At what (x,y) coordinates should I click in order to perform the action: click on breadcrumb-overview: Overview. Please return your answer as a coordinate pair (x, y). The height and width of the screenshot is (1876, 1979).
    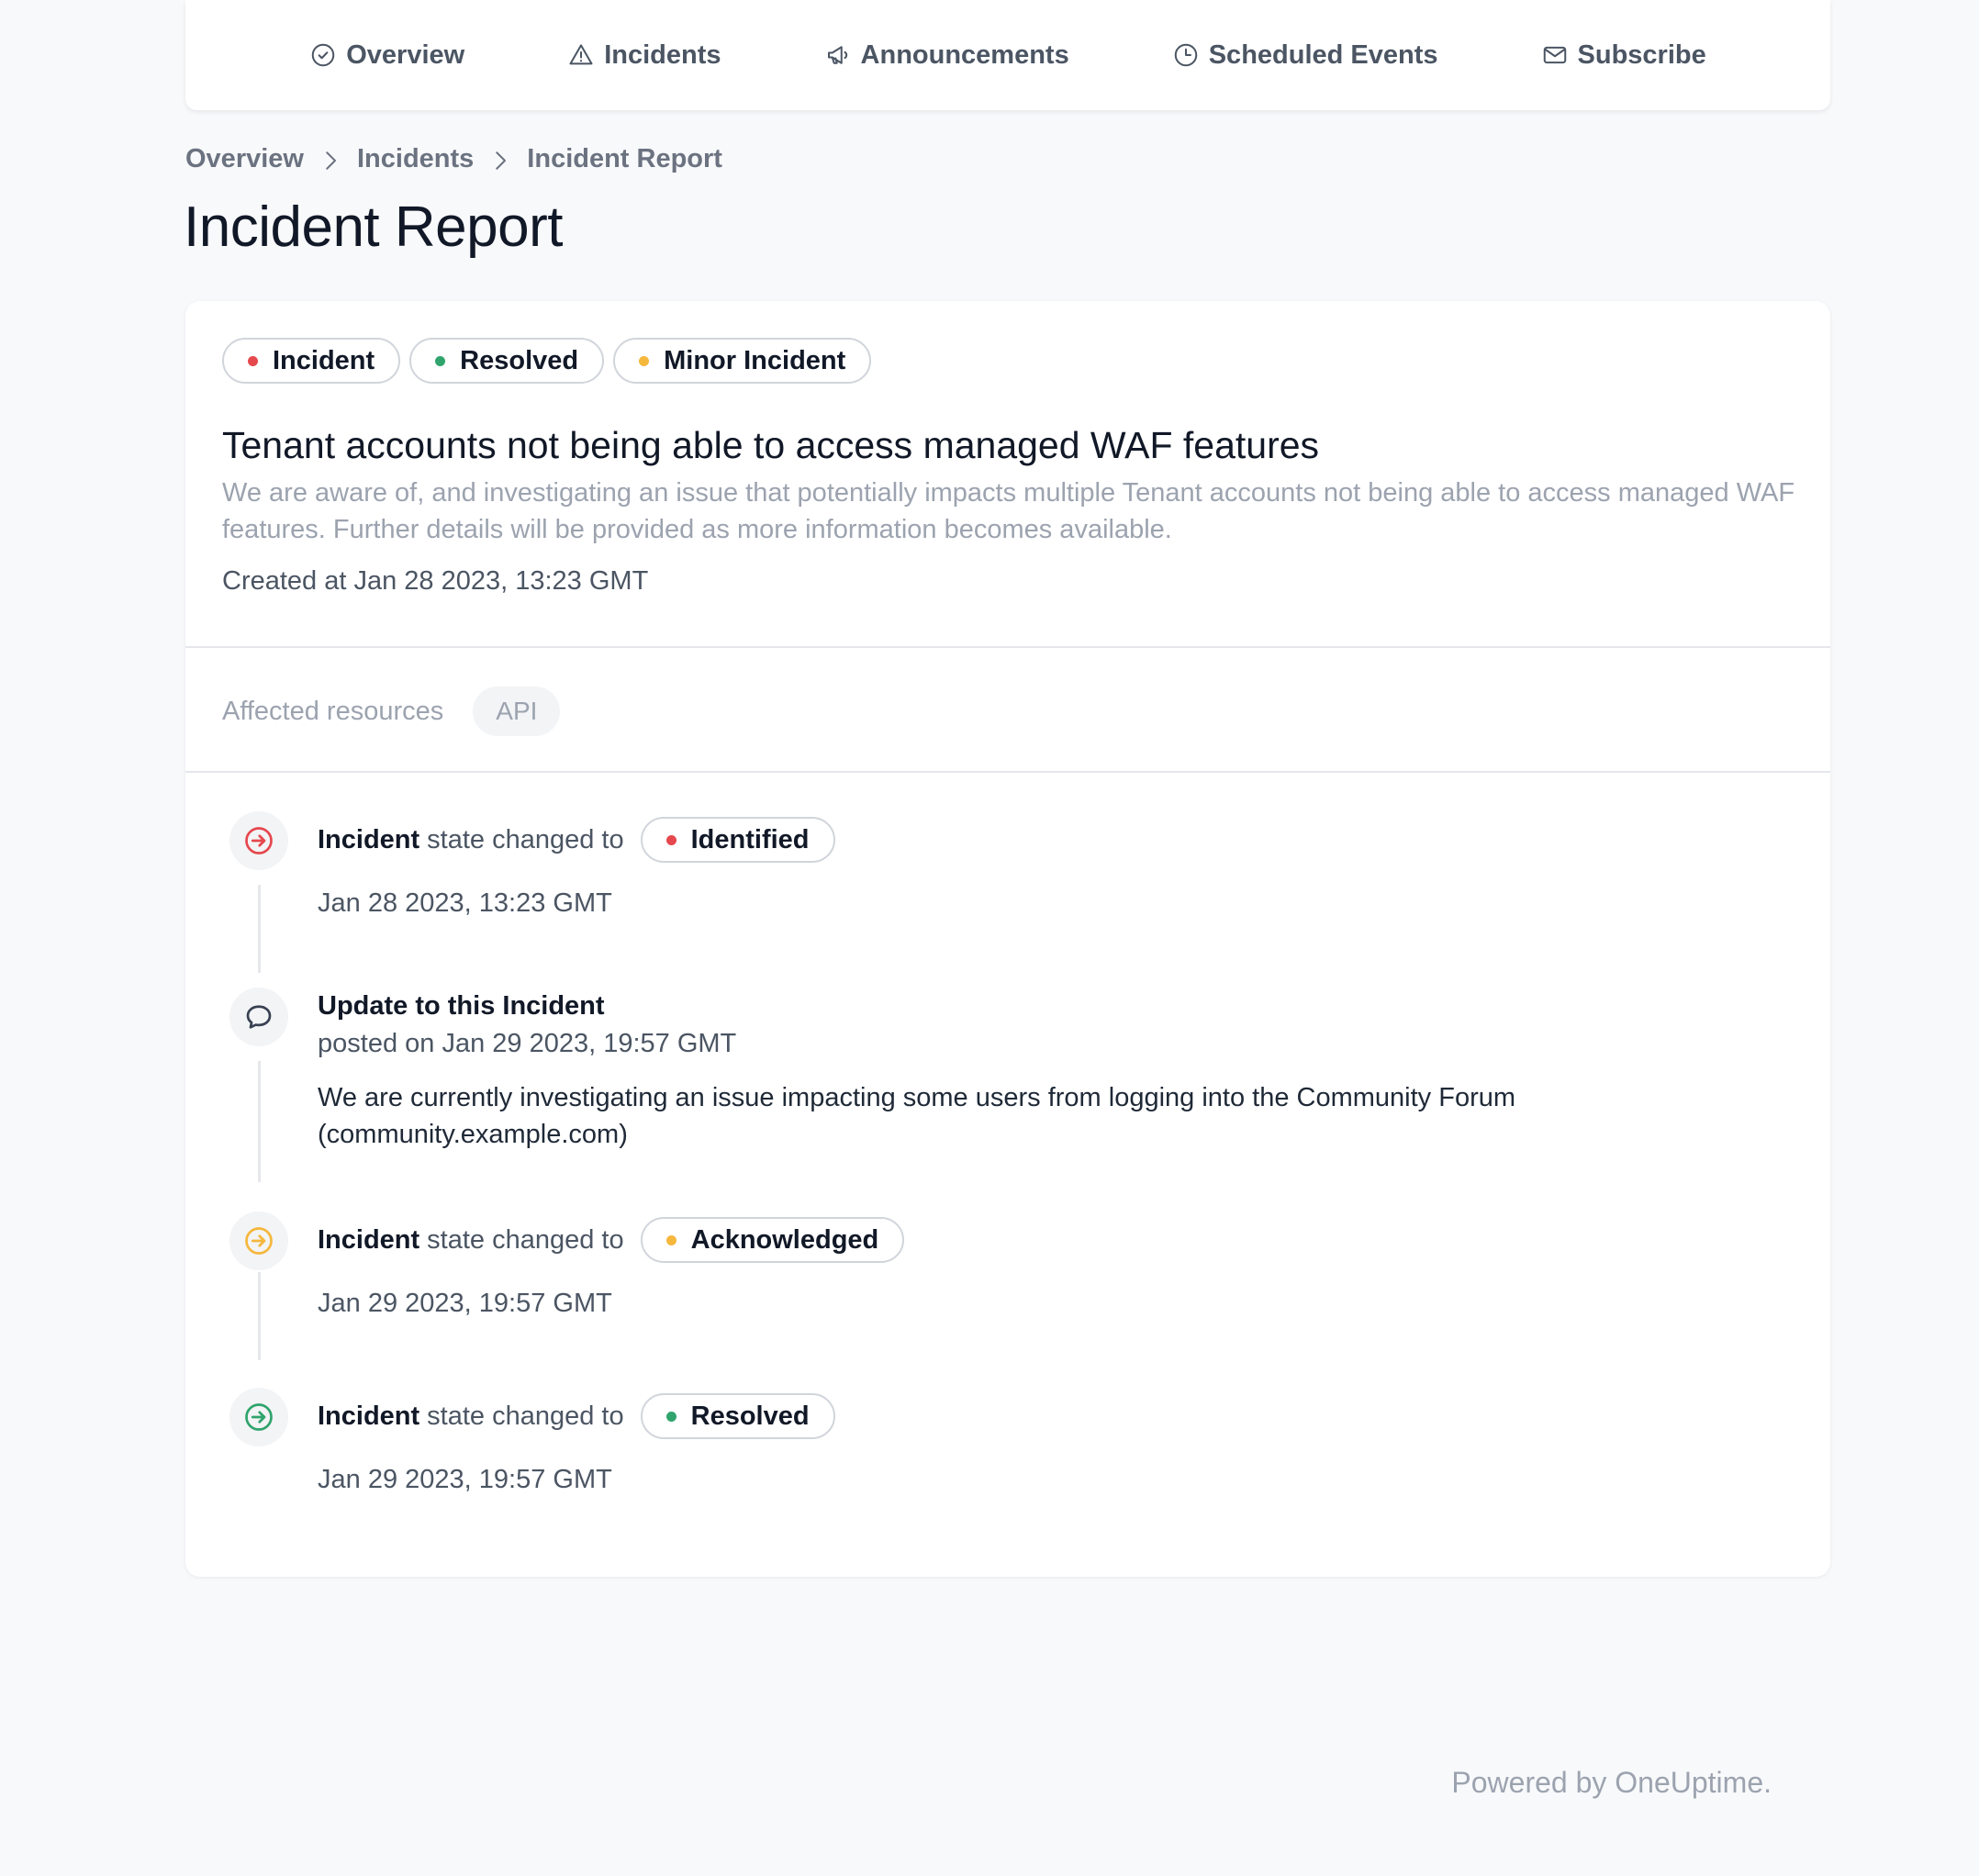
    Looking at the image, I should click on (244, 159).